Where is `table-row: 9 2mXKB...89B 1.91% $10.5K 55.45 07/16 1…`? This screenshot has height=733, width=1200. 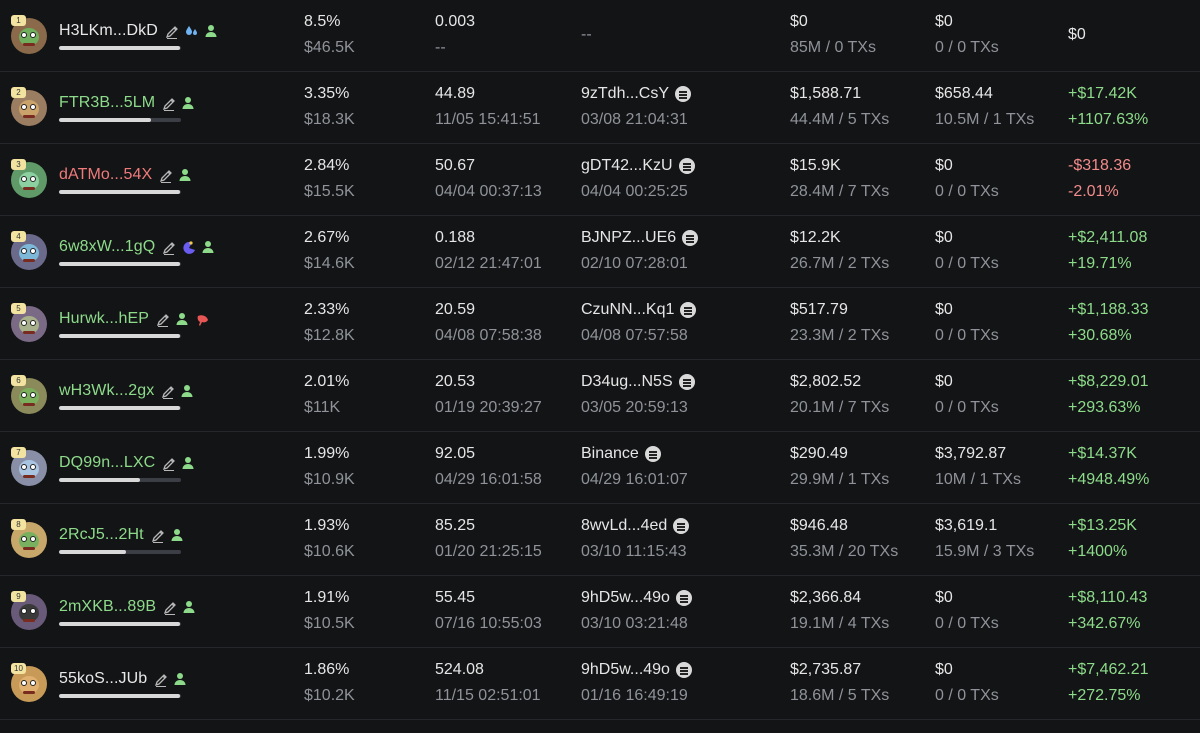 table-row: 9 2mXKB...89B 1.91% $10.5K 55.45 07/16 1… is located at coordinates (600, 612).